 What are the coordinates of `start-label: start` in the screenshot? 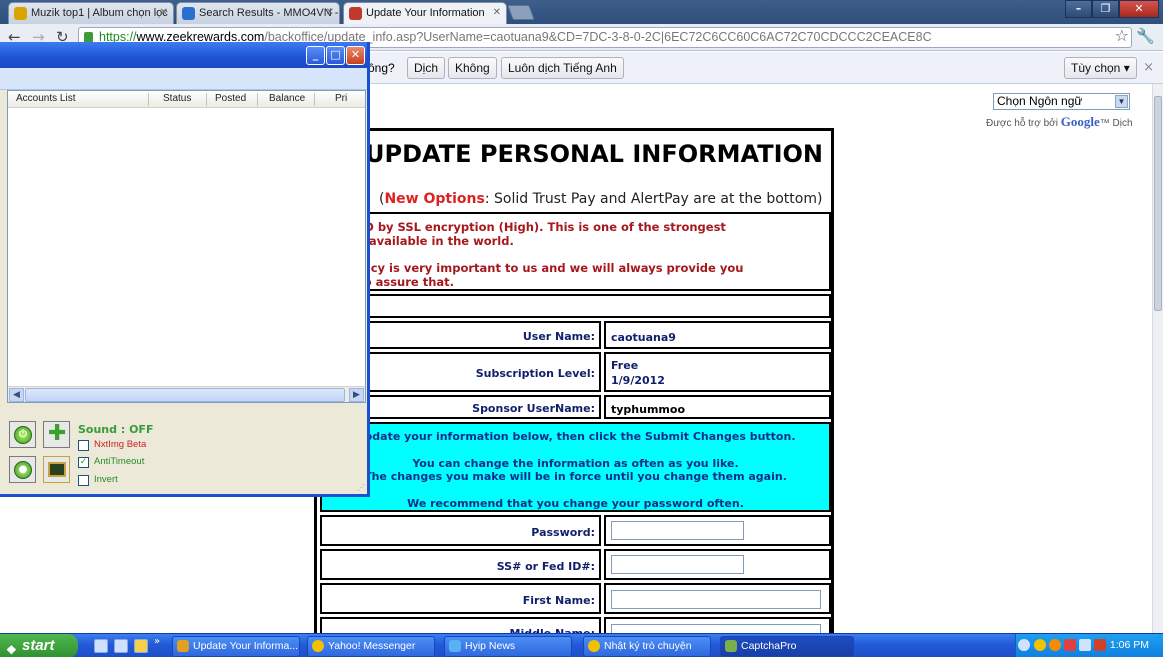 It's located at (38, 645).